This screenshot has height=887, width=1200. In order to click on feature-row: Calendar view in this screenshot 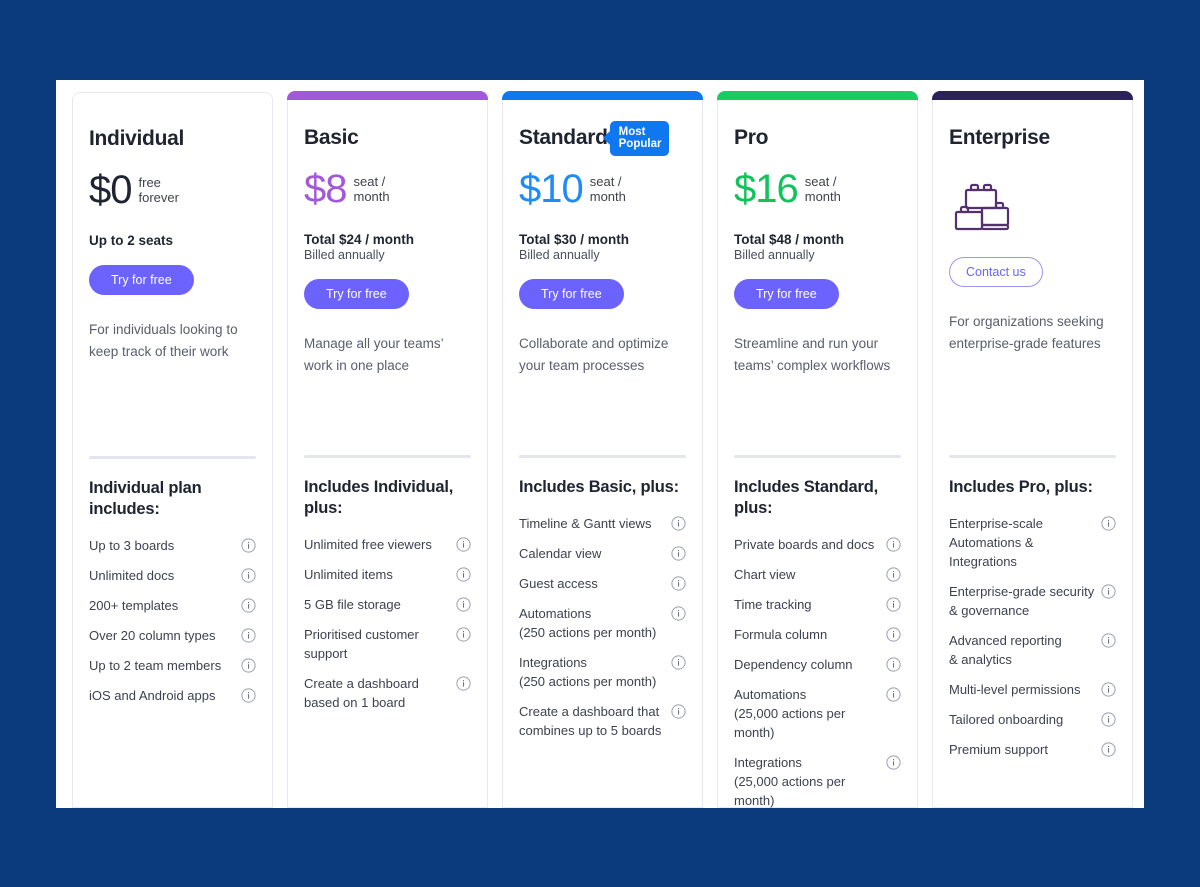, I will do `click(602, 553)`.